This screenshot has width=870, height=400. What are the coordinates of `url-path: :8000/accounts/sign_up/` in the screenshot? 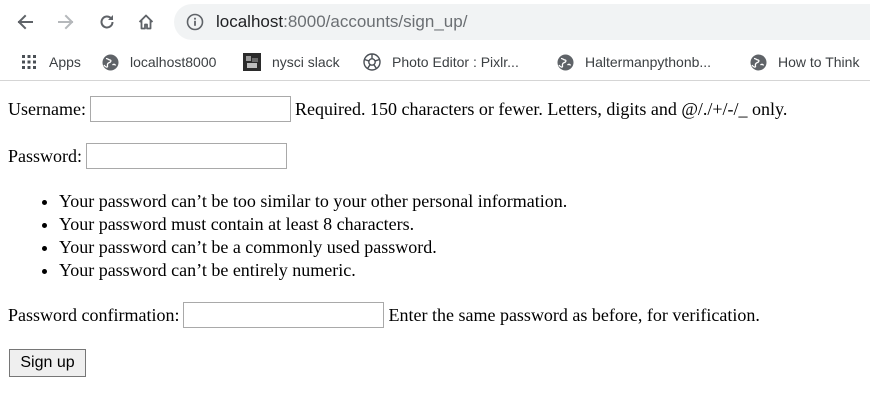 It's located at (375, 21).